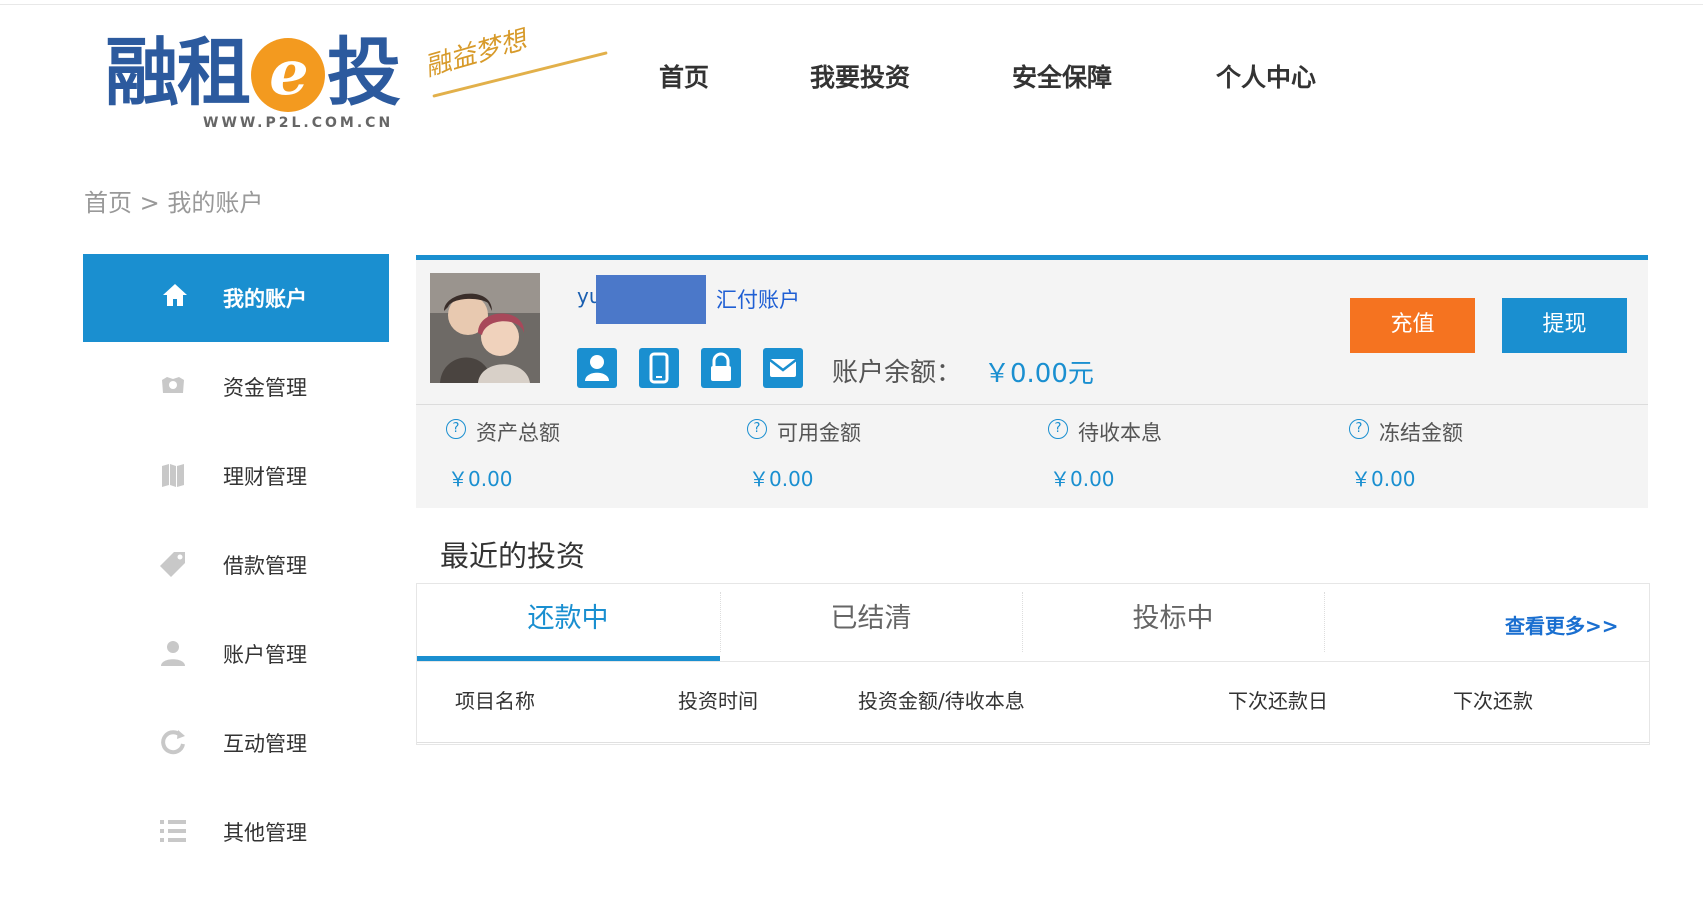 The width and height of the screenshot is (1703, 923). I want to click on column-header-next-date: 下次还款日, so click(1278, 701).